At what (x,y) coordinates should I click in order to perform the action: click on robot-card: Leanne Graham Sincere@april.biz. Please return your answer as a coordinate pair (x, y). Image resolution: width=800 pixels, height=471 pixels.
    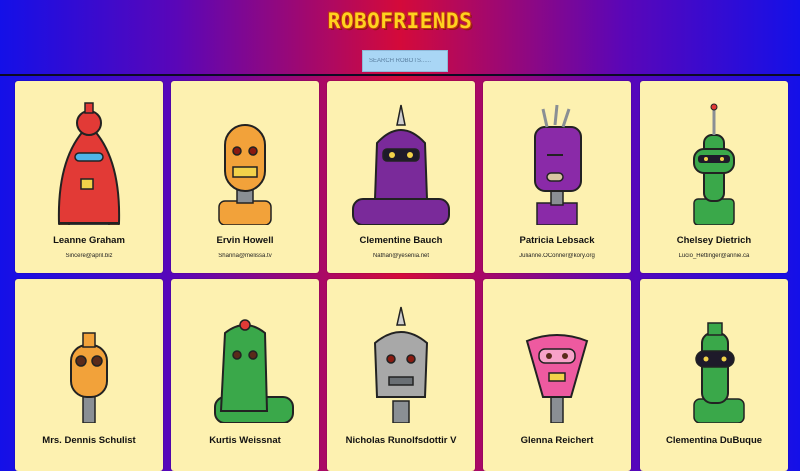
    Looking at the image, I should click on (89, 177).